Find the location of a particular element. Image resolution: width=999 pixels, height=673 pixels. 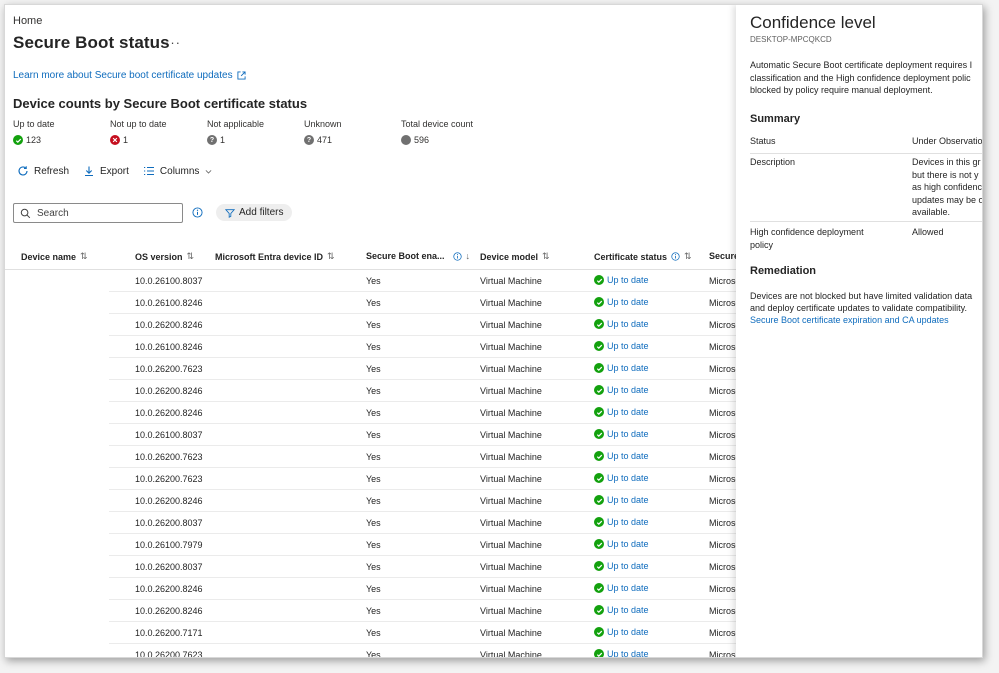

stat-not-up-to-date: Not up to date 1 is located at coordinates (158, 132).